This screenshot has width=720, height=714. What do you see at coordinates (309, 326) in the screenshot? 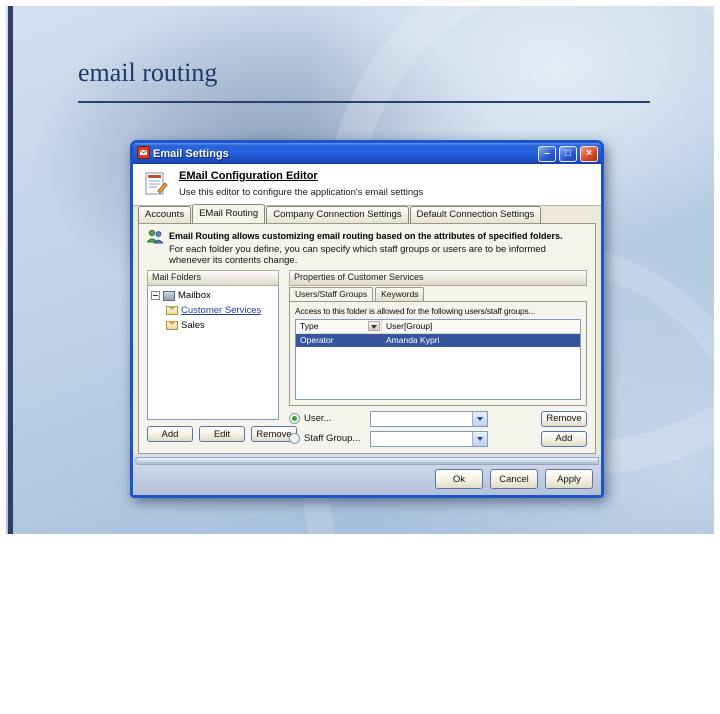
I see `column-type-label: Type` at bounding box center [309, 326].